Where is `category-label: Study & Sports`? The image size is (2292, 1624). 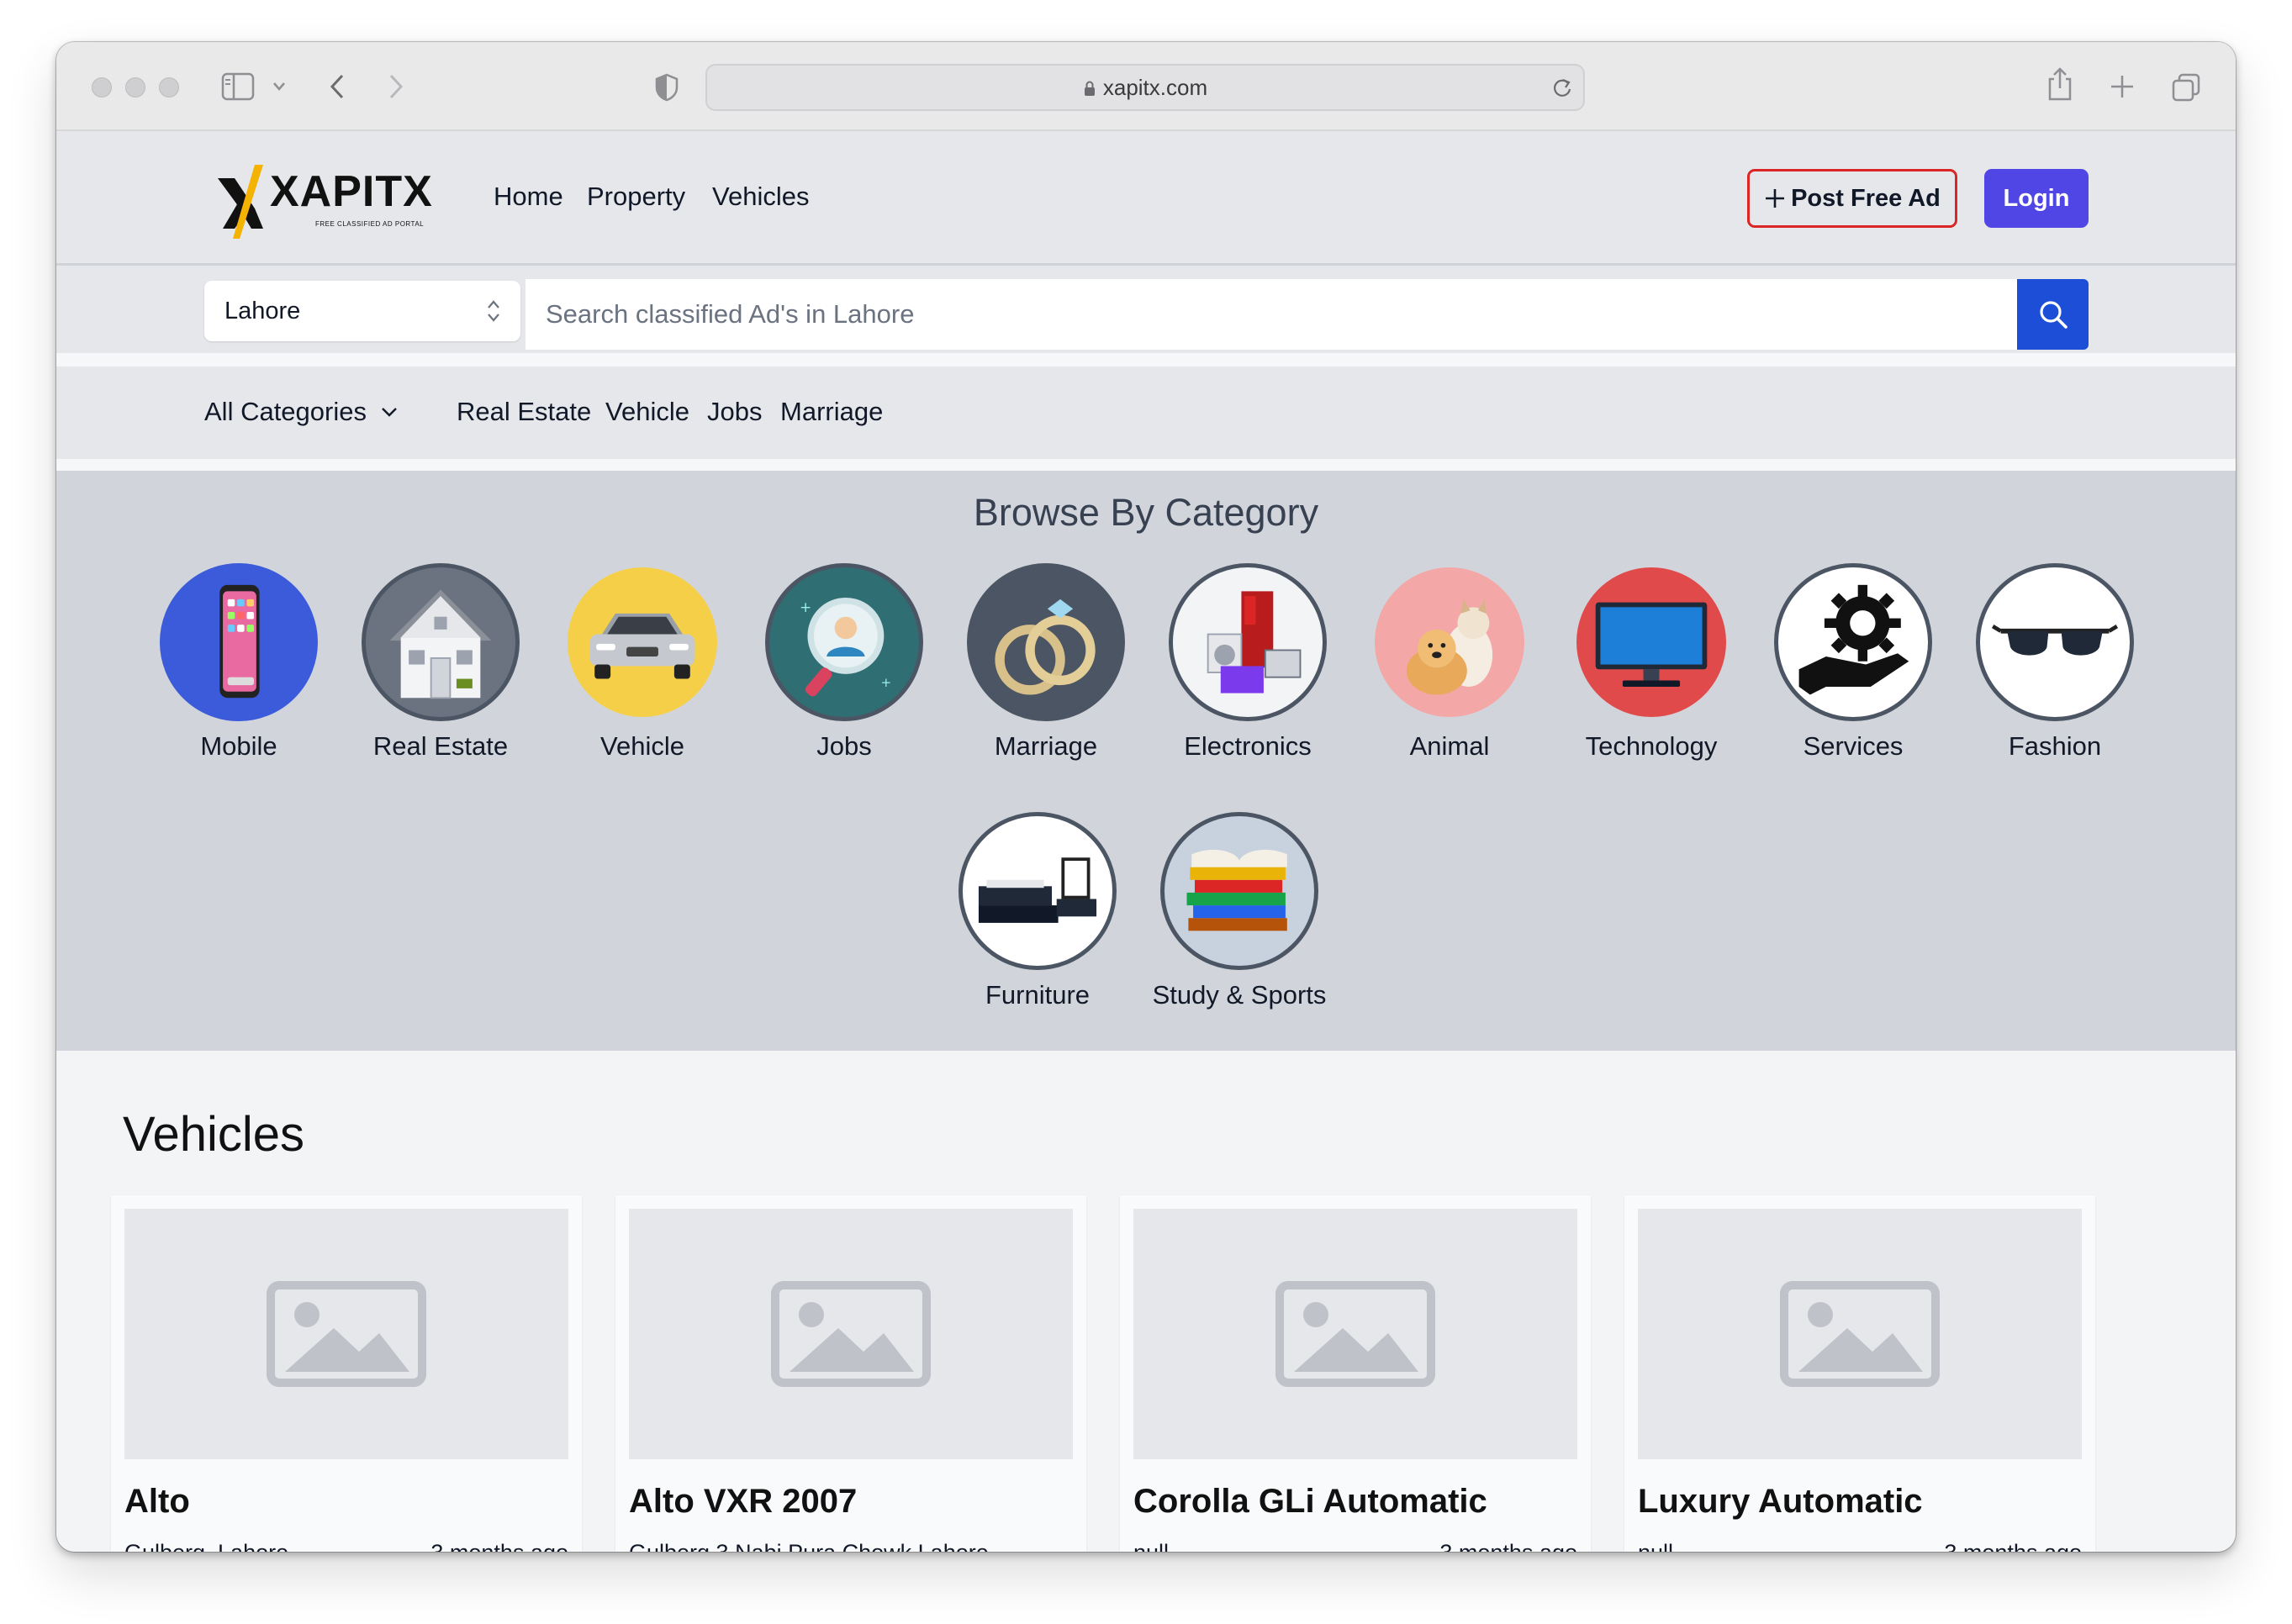
category-label: Study & Sports is located at coordinates (1240, 995).